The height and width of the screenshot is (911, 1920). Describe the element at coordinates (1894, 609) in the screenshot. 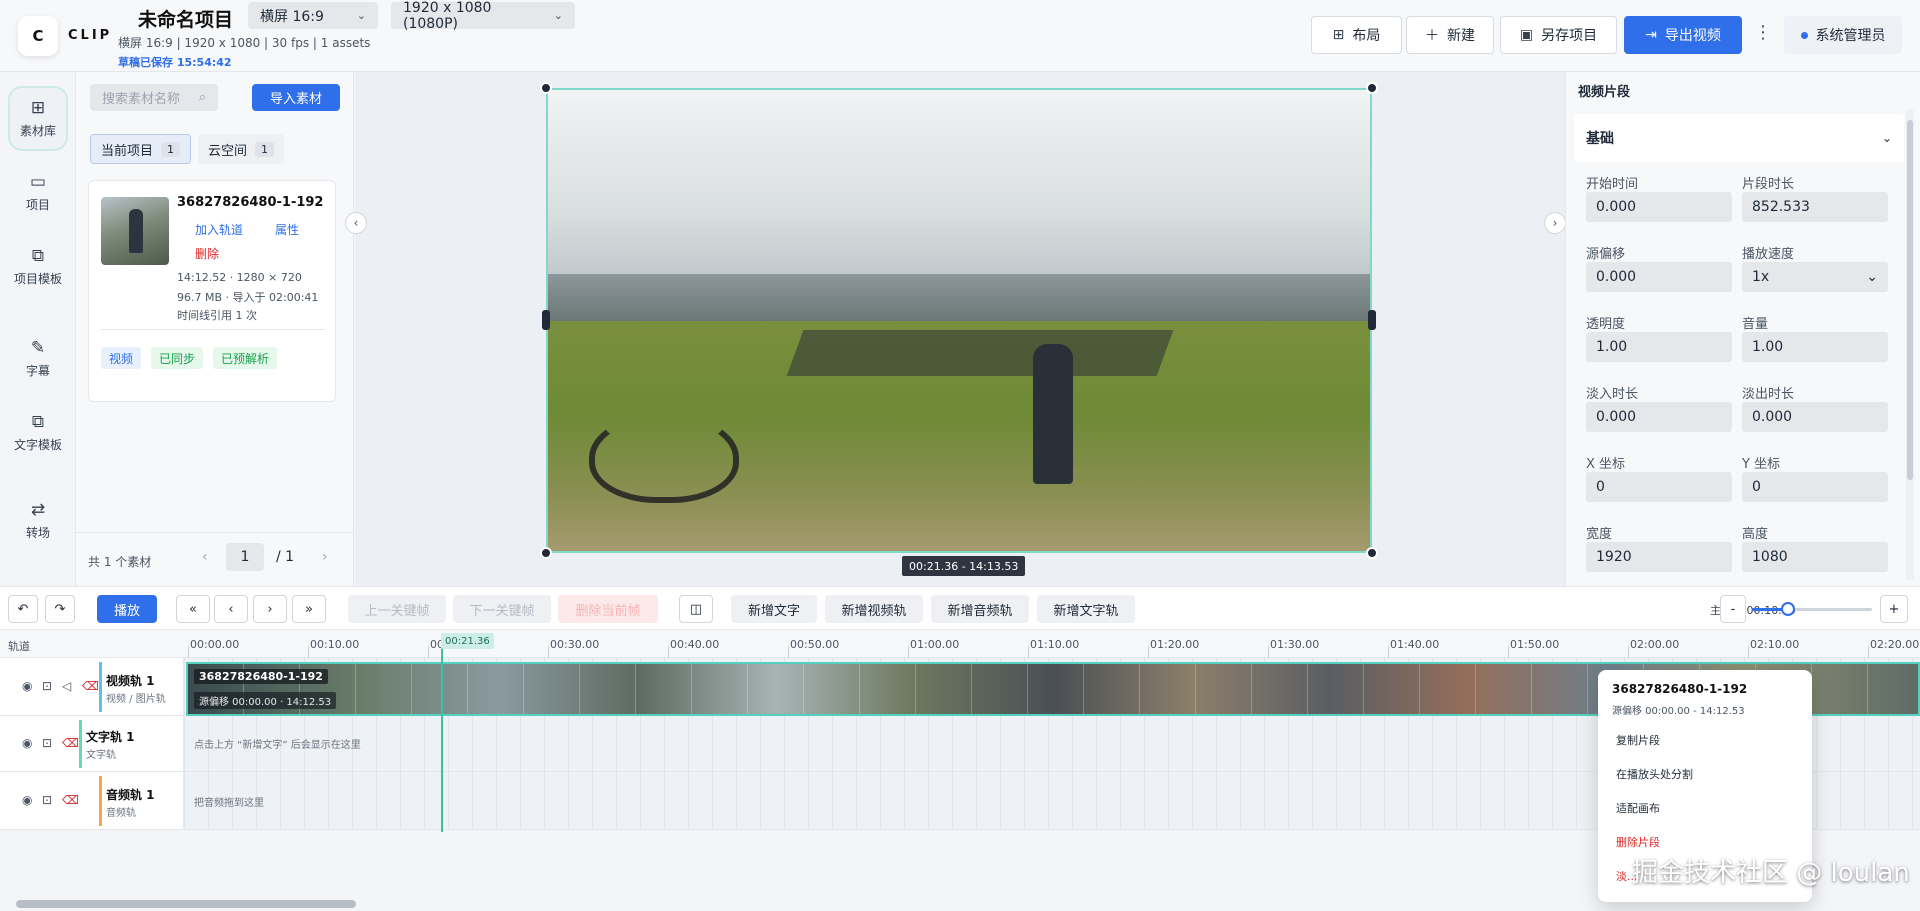

I see `zoom-in-button: +` at that location.